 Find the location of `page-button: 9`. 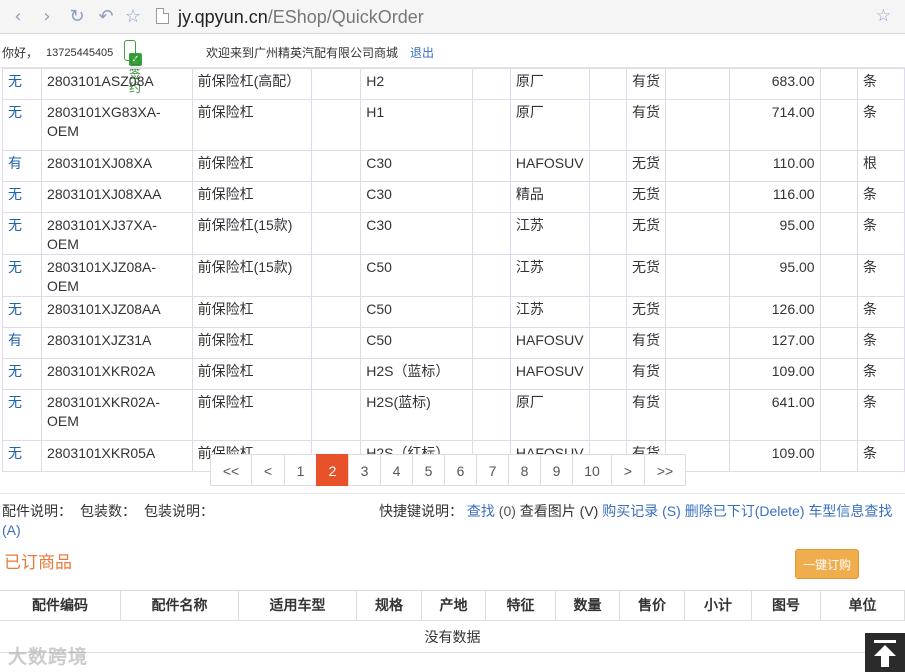

page-button: 9 is located at coordinates (556, 470).